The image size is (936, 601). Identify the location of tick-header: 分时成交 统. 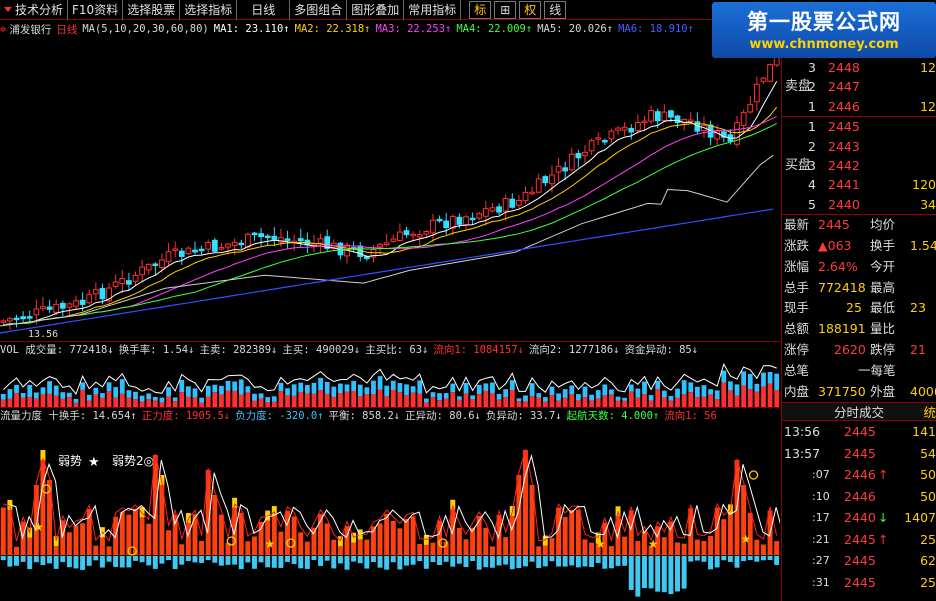
(859, 412).